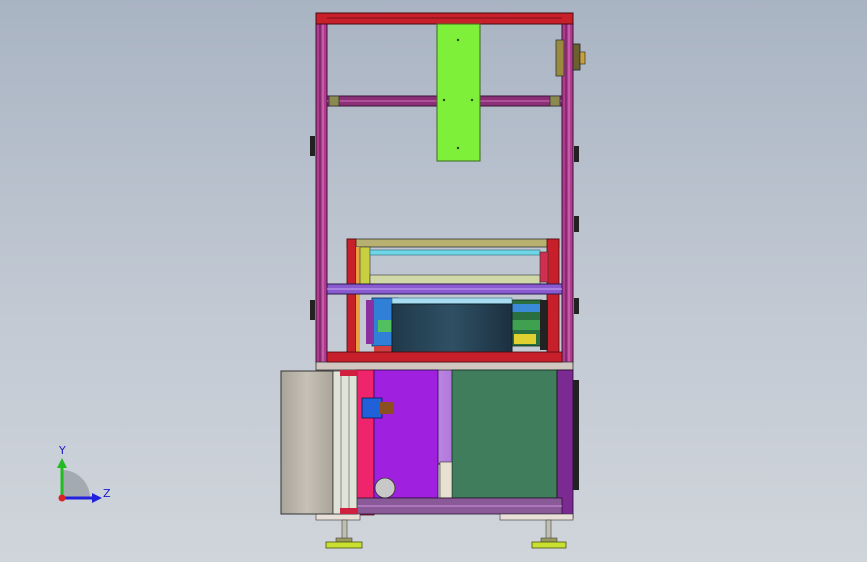 The image size is (867, 562). Describe the element at coordinates (107, 493) in the screenshot. I see `triad-z-label: Z` at that location.